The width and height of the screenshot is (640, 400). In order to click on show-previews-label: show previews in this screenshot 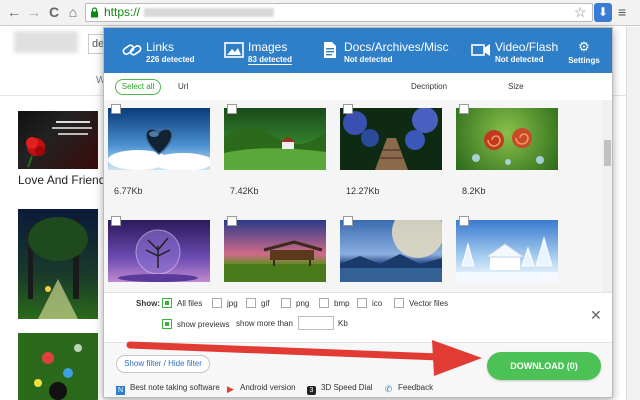, I will do `click(203, 324)`.